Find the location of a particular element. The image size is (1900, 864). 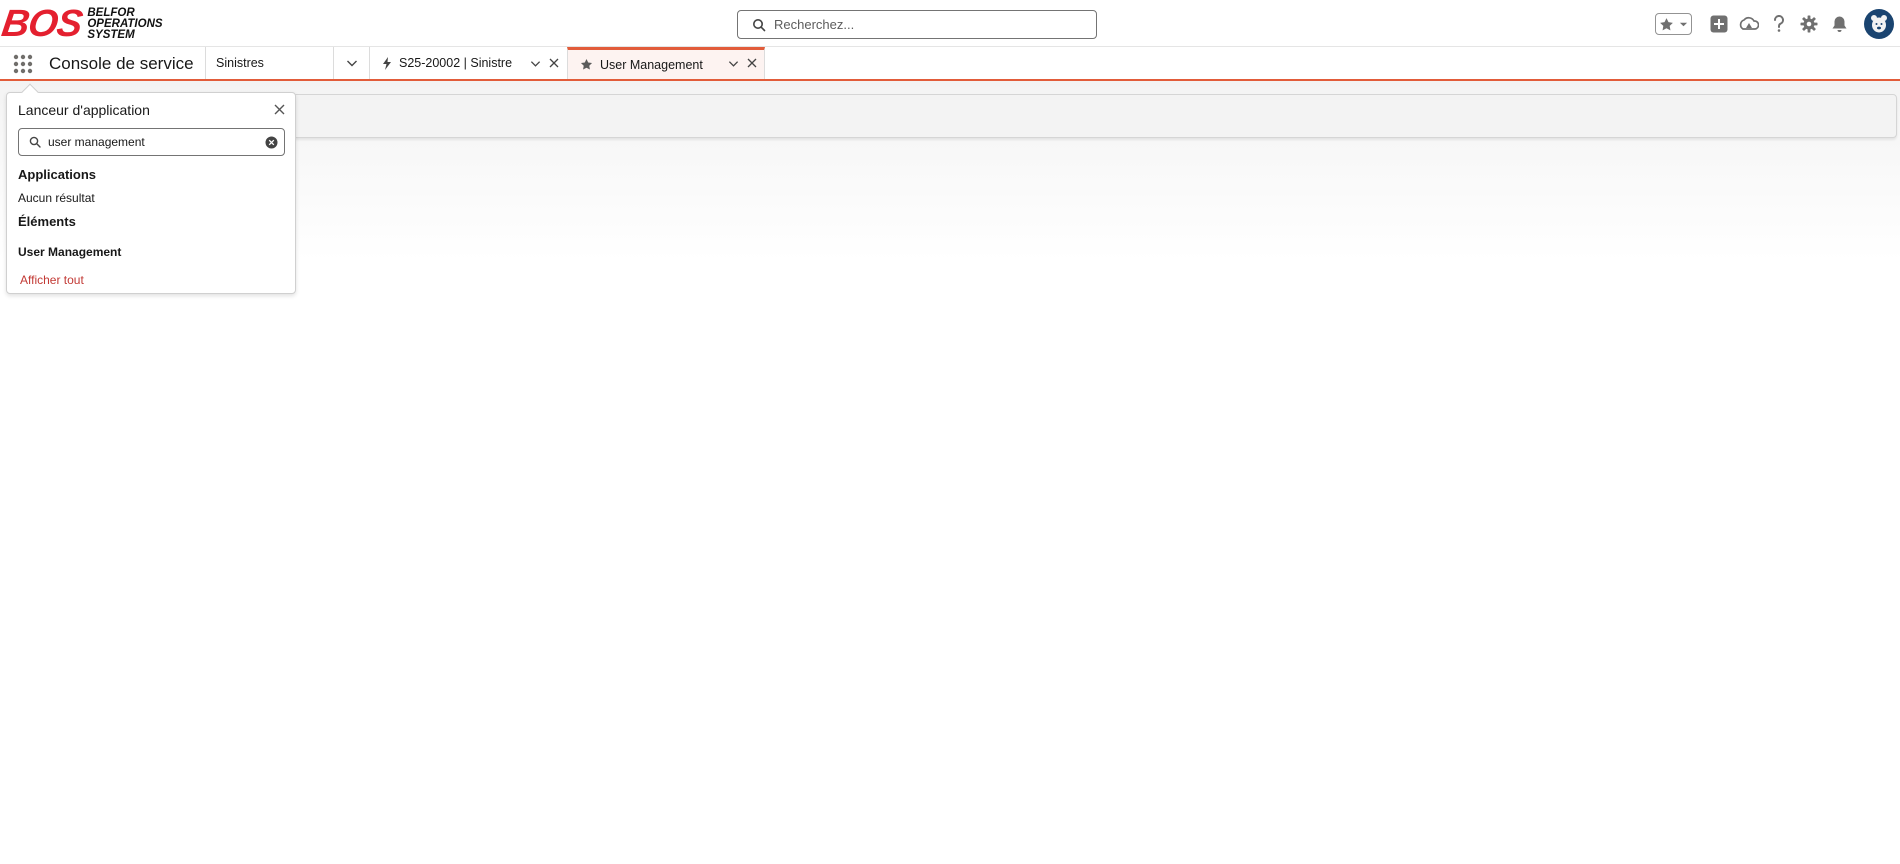

user-avatar is located at coordinates (1879, 24).